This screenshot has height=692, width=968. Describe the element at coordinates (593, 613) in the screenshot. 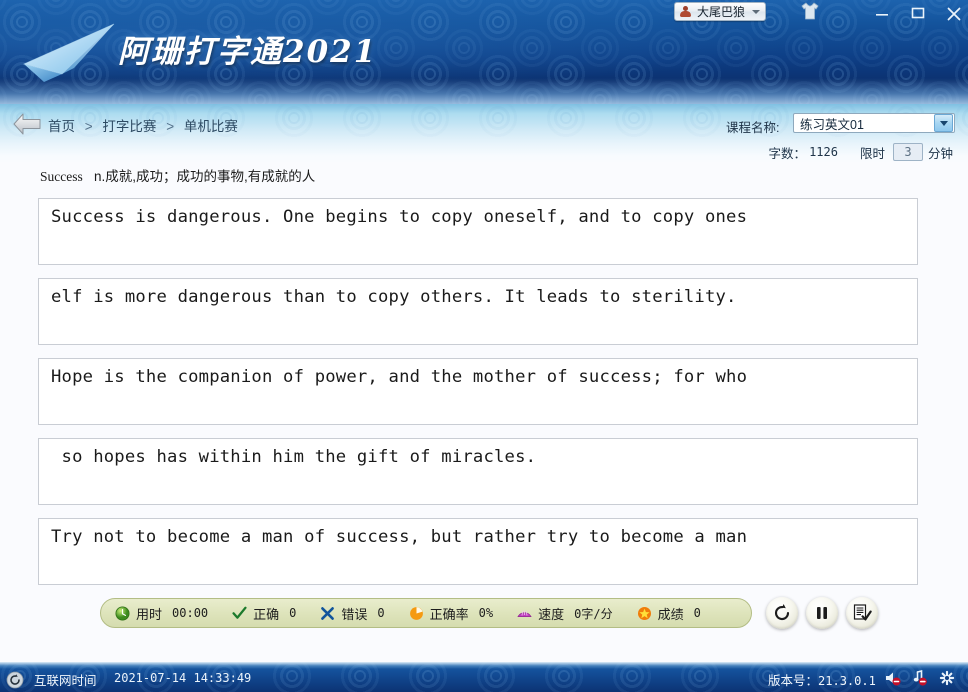

I see `status-speed-value: 0字/分` at that location.